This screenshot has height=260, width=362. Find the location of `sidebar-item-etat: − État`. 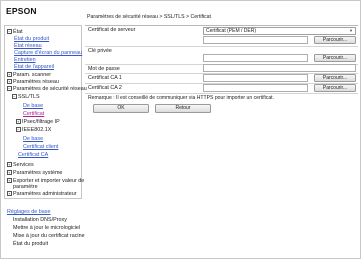

sidebar-item-etat: − État is located at coordinates (15, 32).